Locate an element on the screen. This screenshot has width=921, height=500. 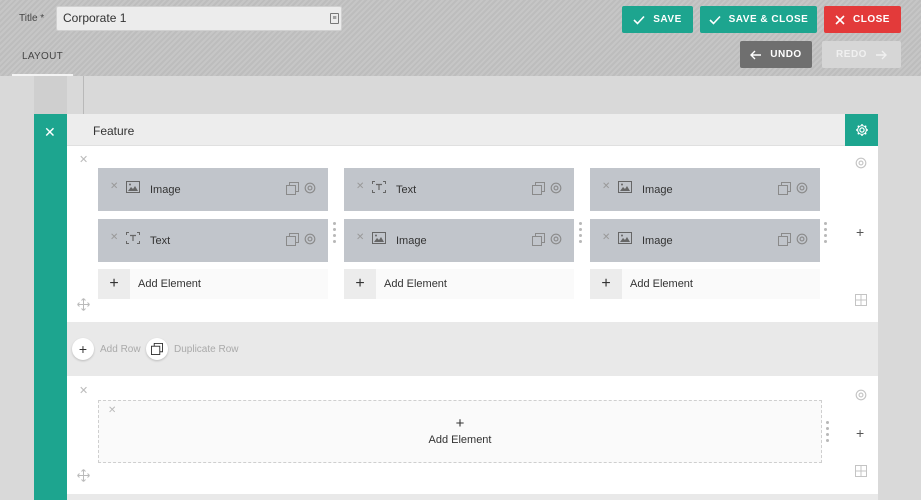
duplicate-row-button: Duplicate Row is located at coordinates (192, 349).